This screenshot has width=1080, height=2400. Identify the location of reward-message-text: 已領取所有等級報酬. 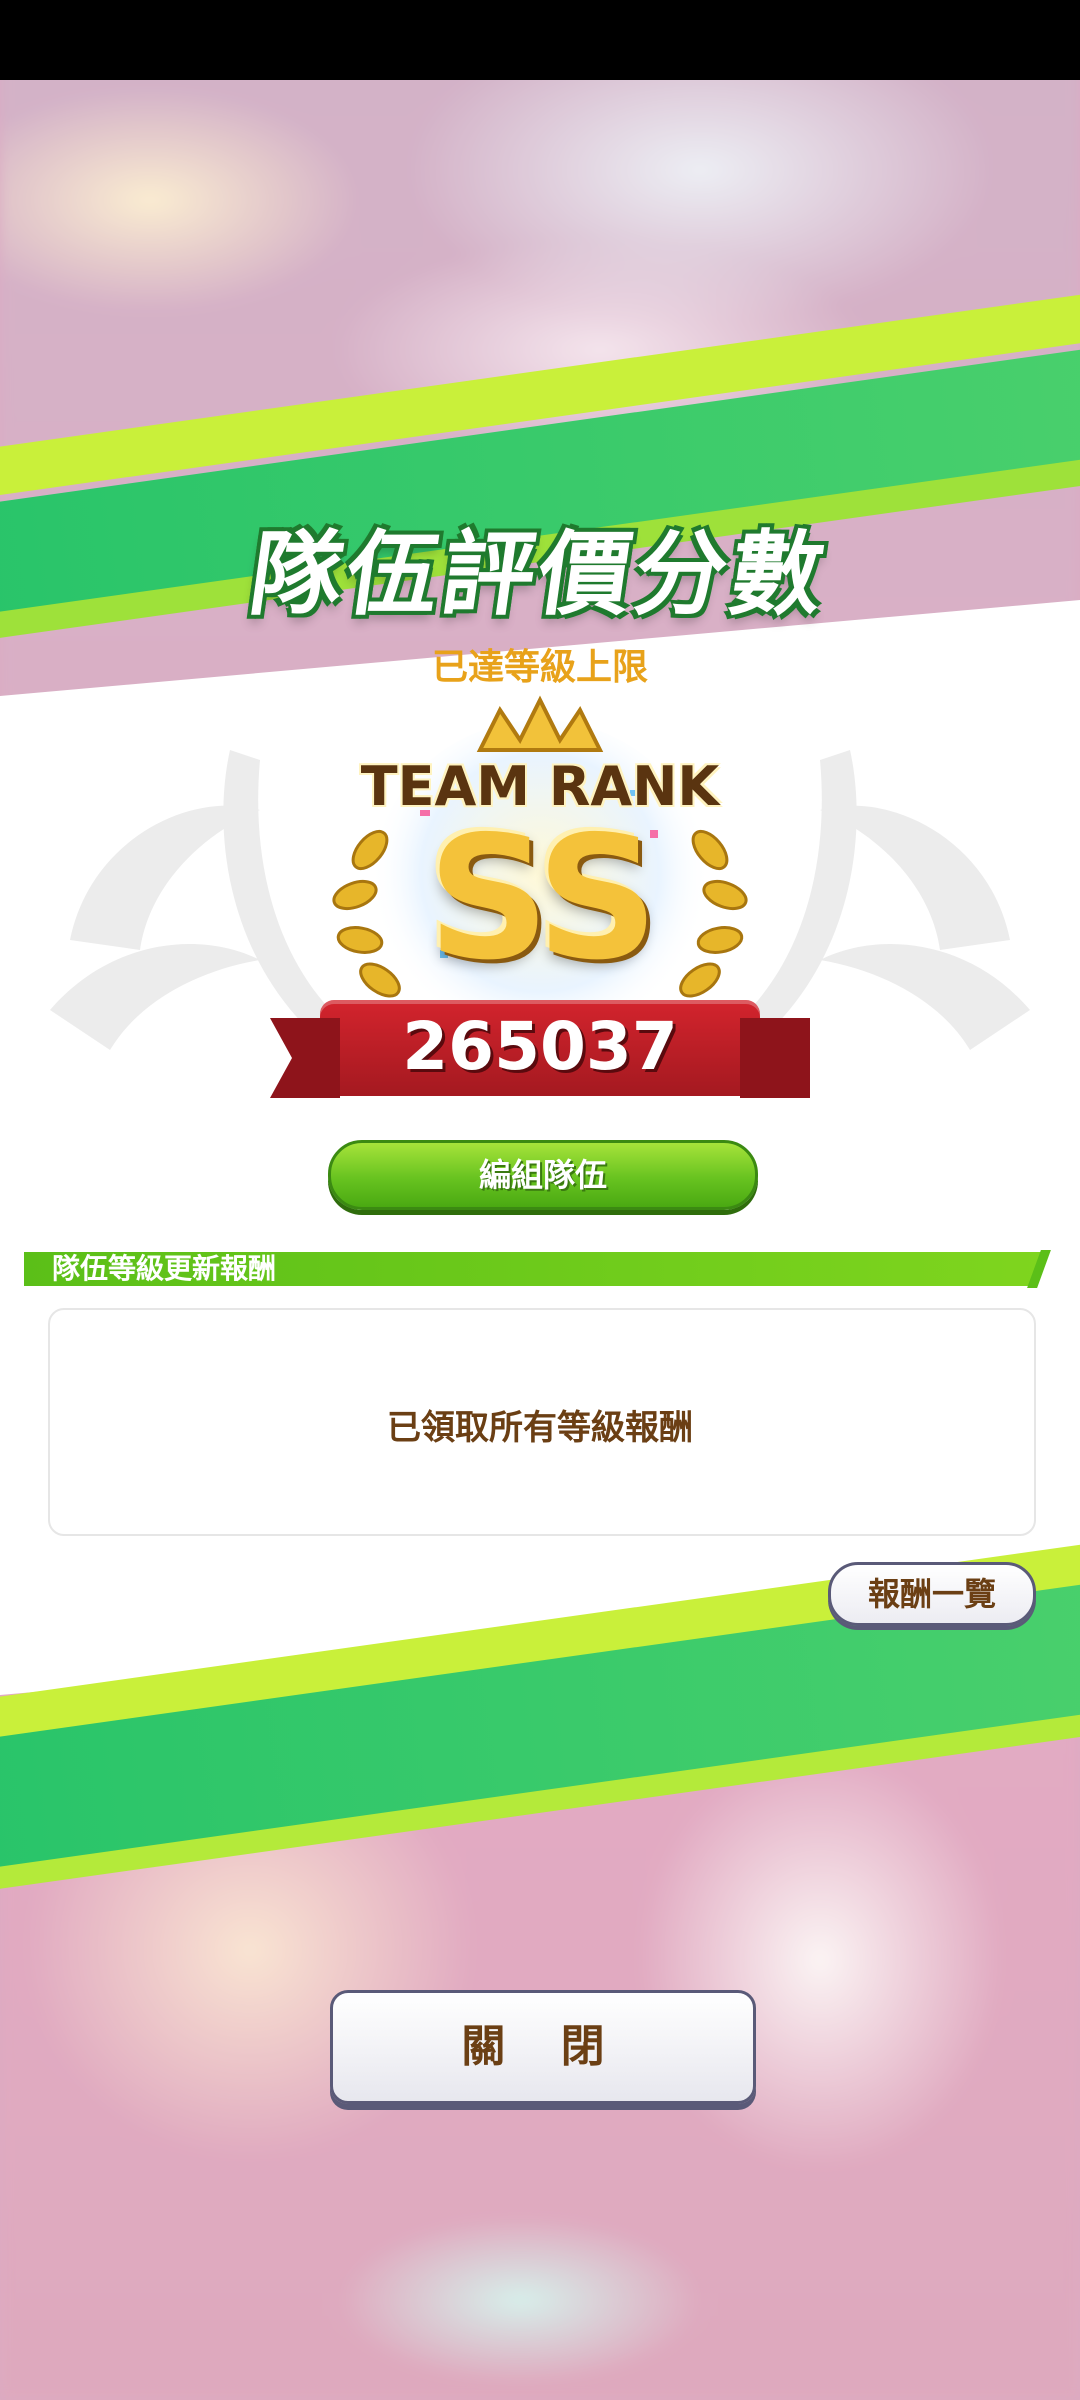
(540, 1428).